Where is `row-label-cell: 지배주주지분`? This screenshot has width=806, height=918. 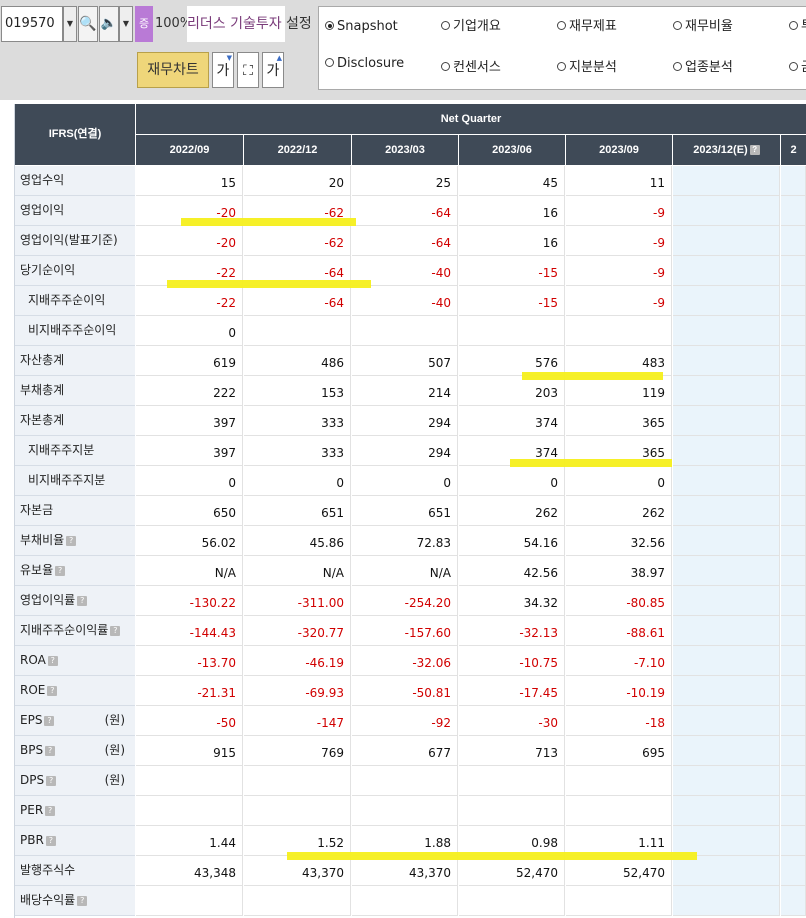 row-label-cell: 지배주주지분 is located at coordinates (75, 451).